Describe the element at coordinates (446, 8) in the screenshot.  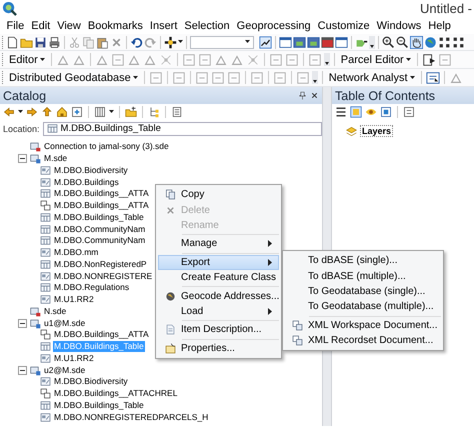
I see `window-title: Untitled -` at that location.